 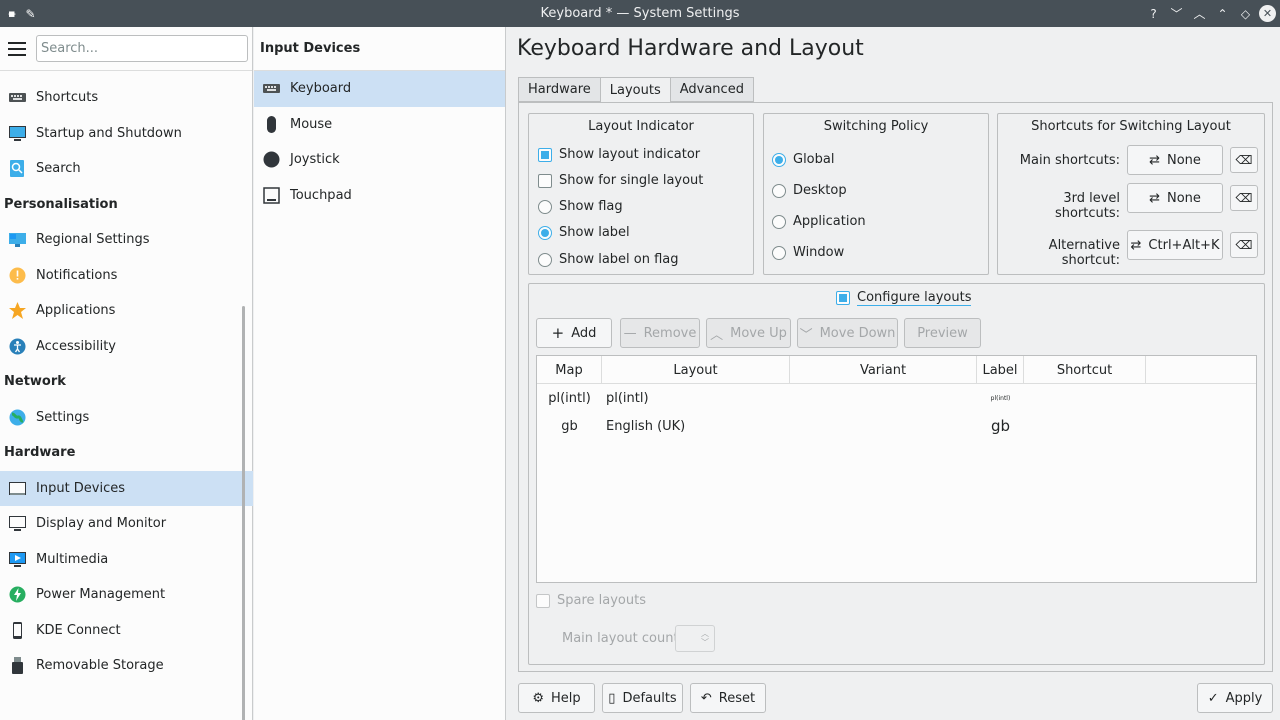 I want to click on reset-button: ↶ Reset, so click(x=728, y=698).